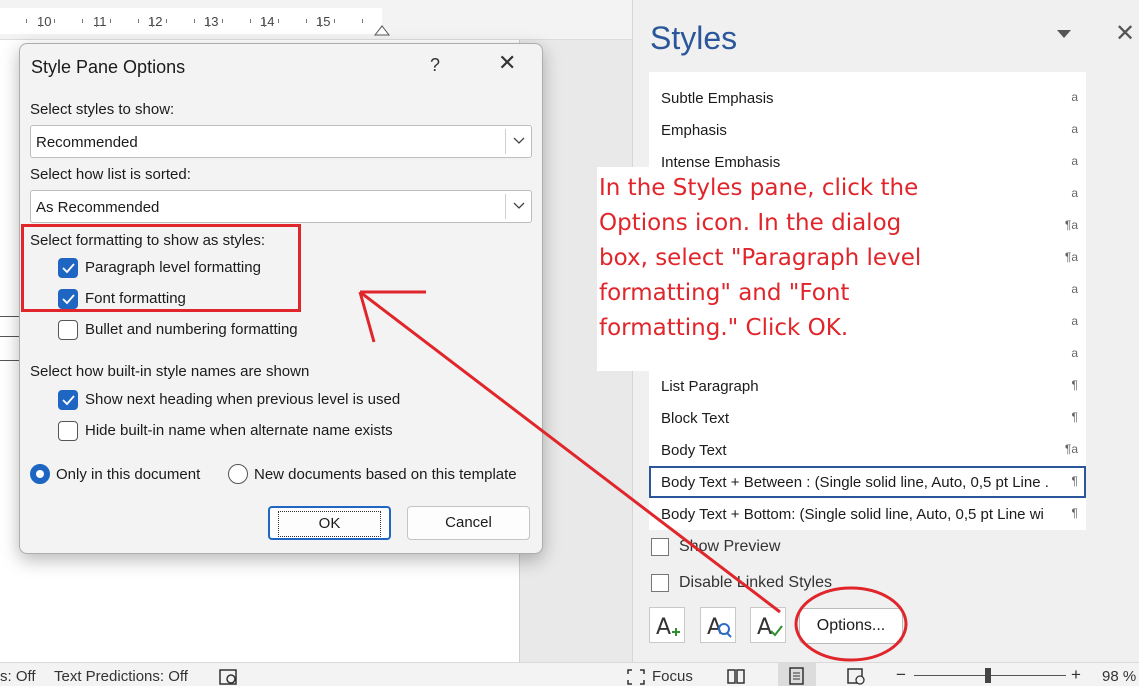 The width and height of the screenshot is (1139, 686). Describe the element at coordinates (435, 65) in the screenshot. I see `help-icon: ?` at that location.